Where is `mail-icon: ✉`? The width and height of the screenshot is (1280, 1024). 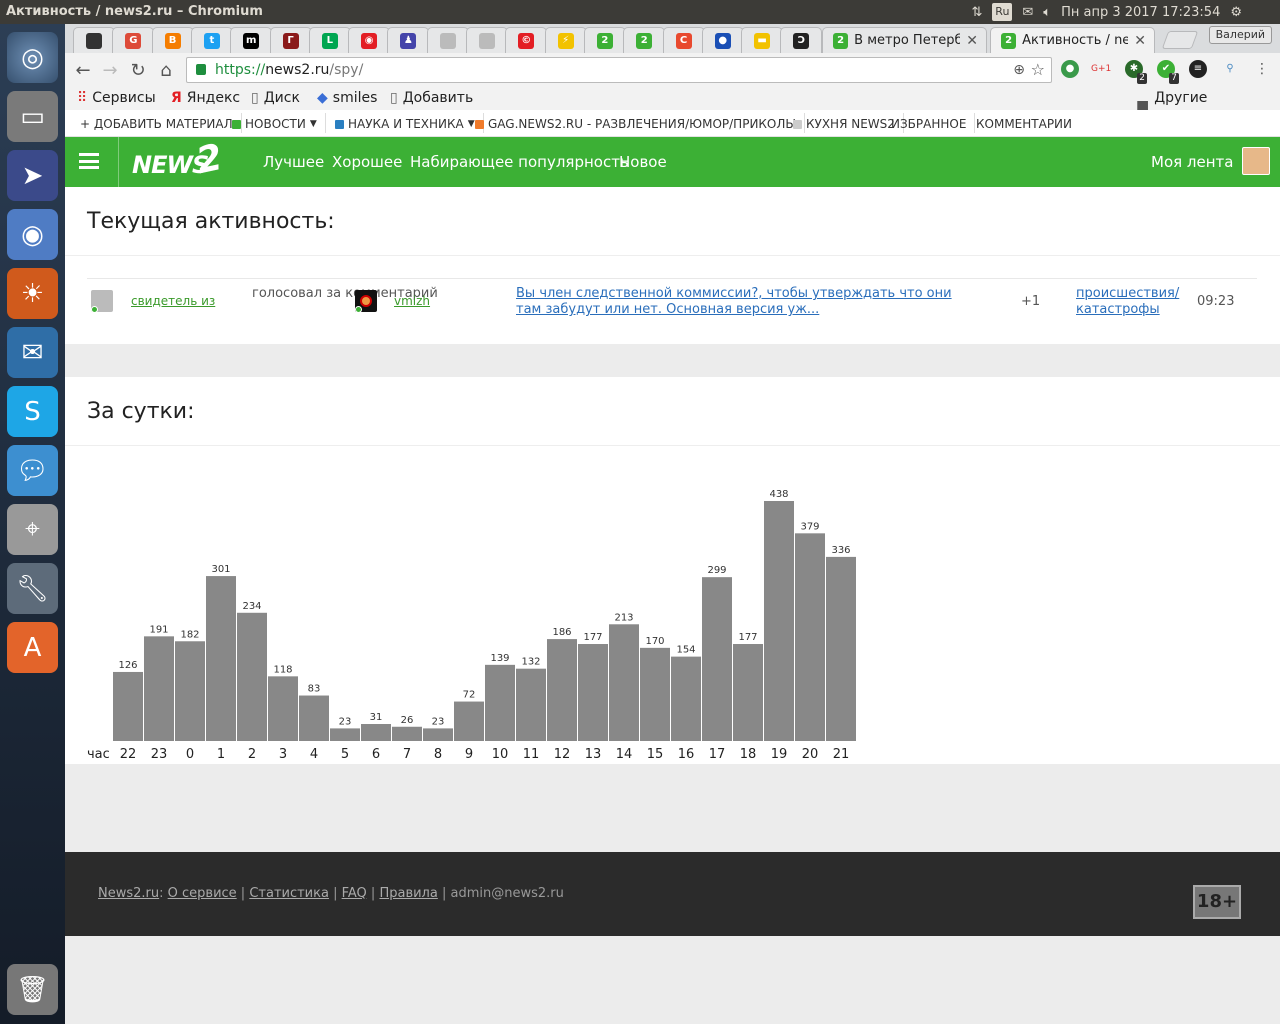
mail-icon: ✉ is located at coordinates (1027, 12).